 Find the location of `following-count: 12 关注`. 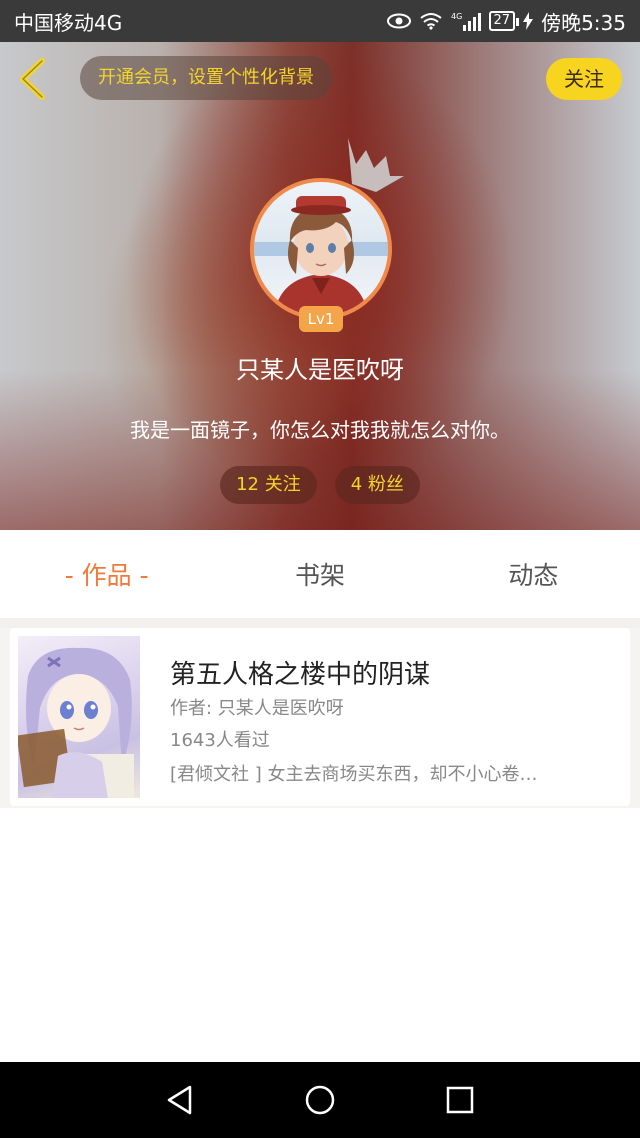

following-count: 12 关注 is located at coordinates (268, 485).